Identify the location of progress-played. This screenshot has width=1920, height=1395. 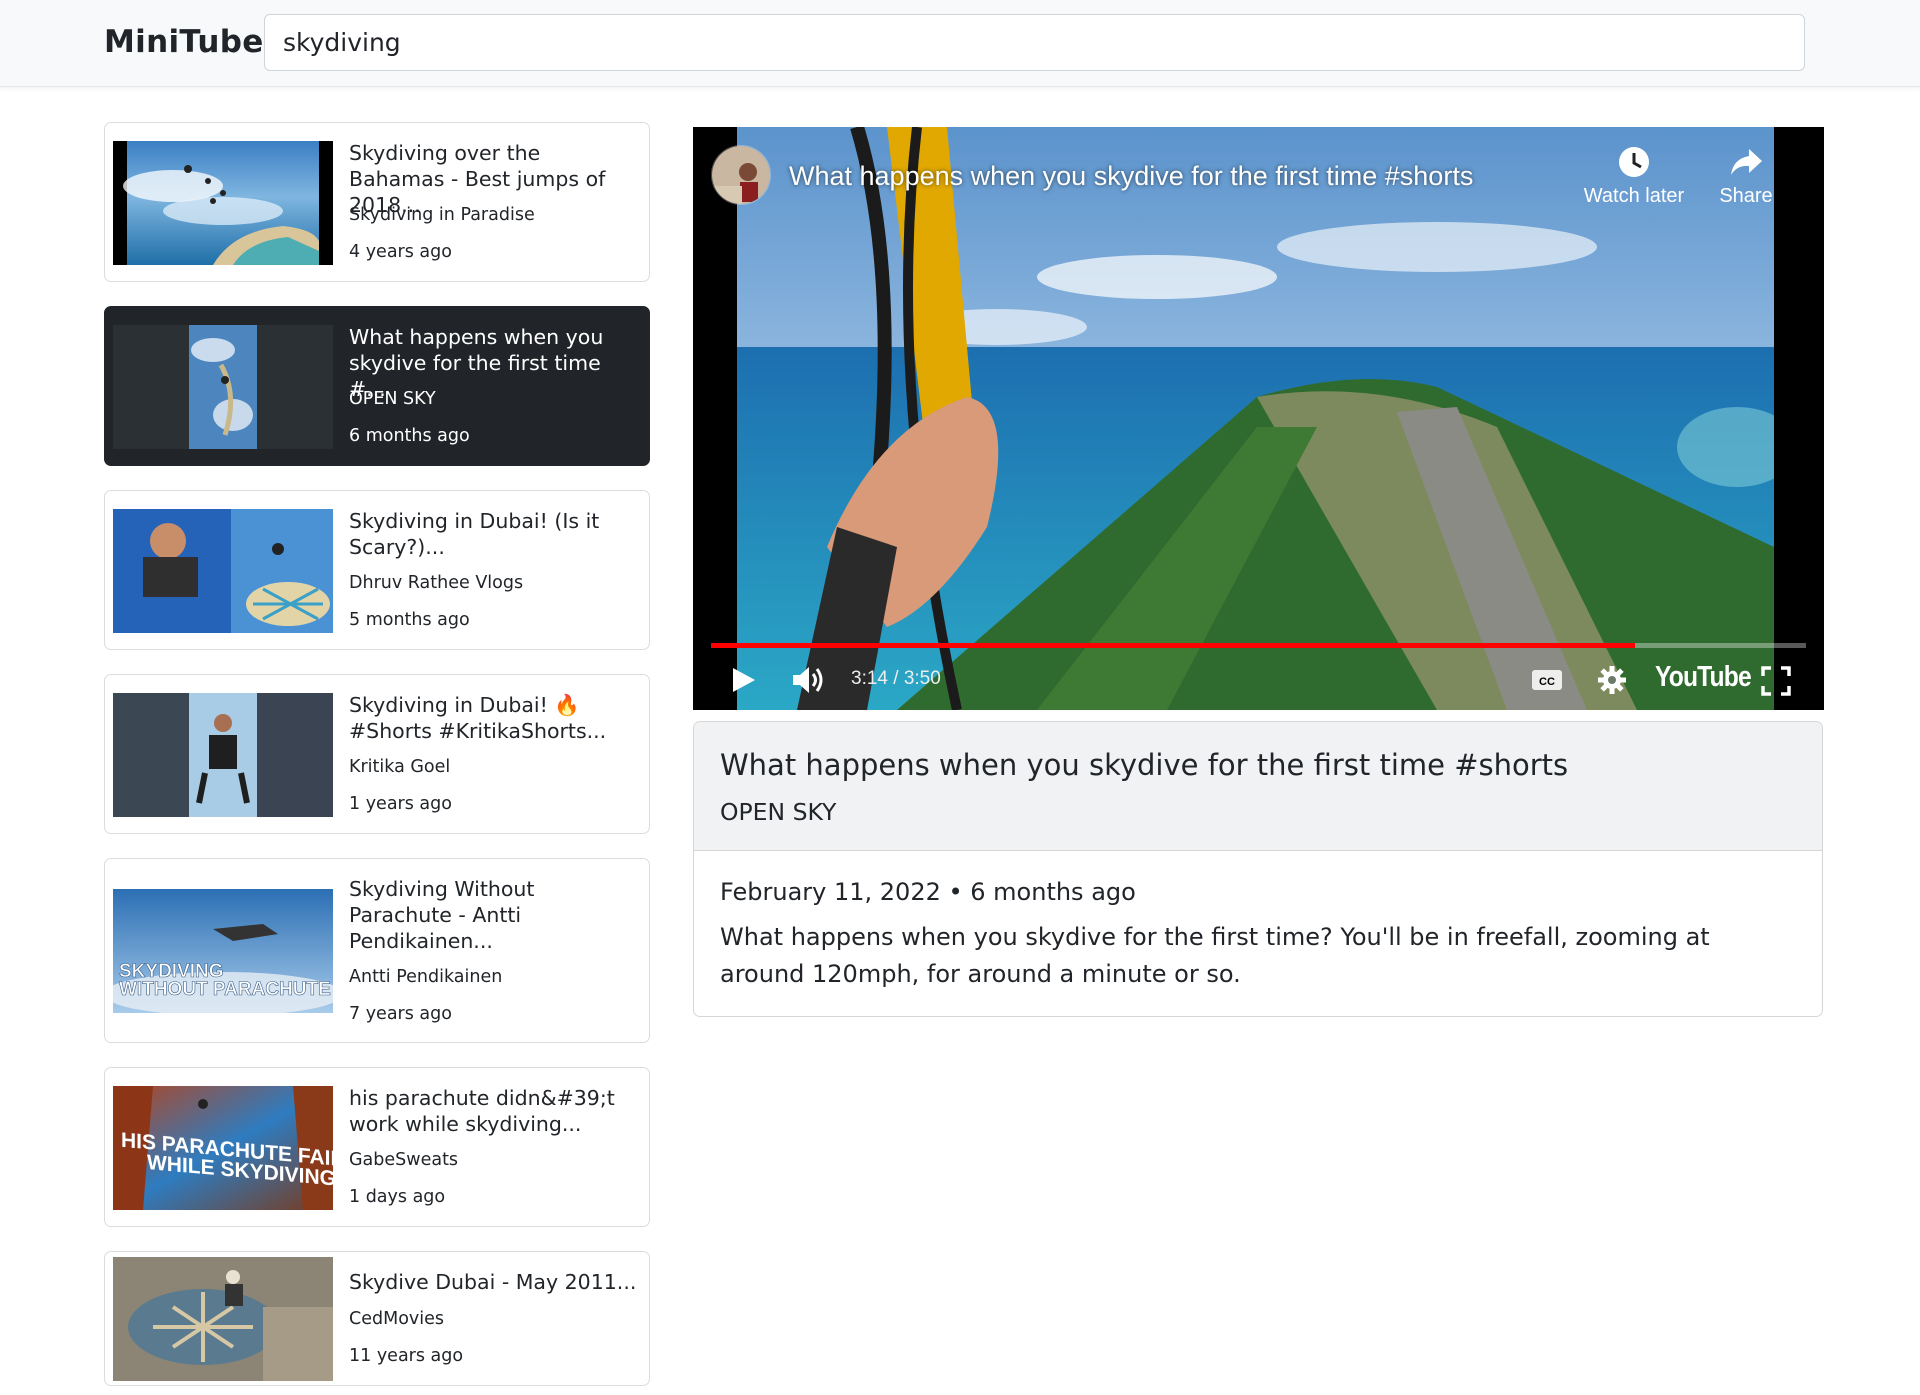
(1173, 645).